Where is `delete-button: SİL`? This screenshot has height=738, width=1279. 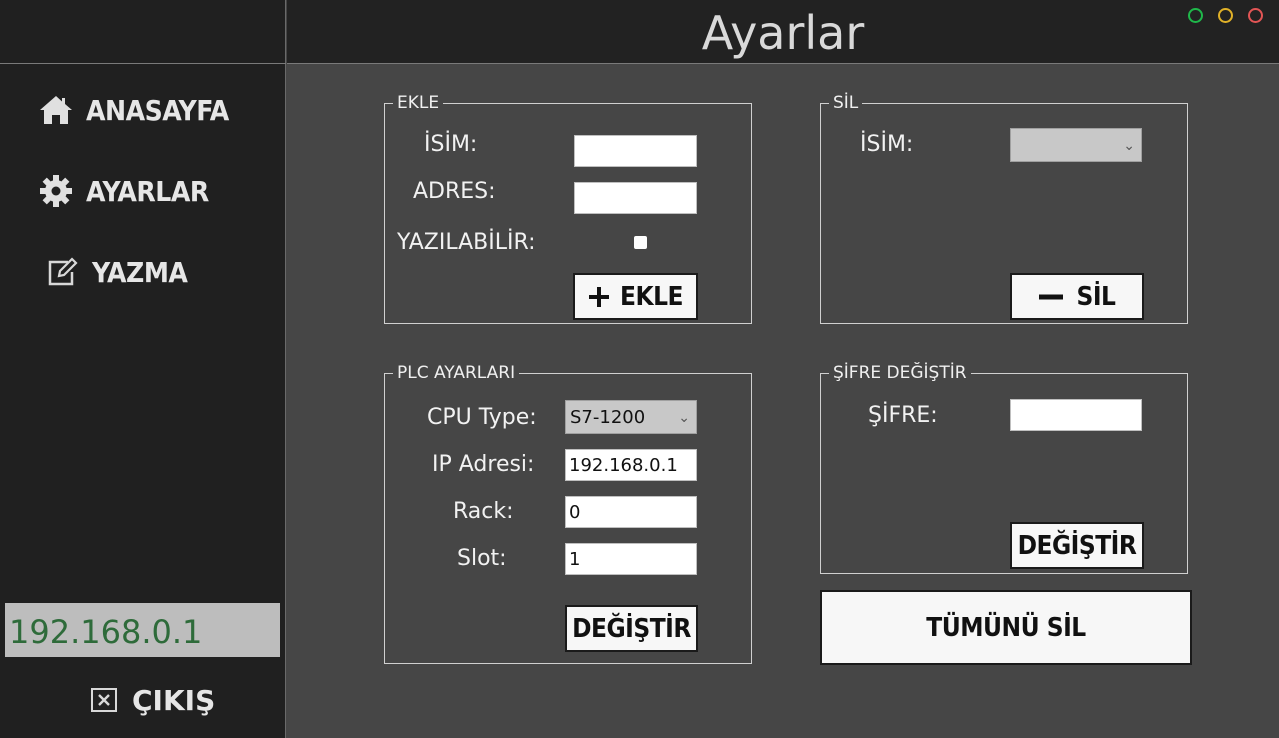 delete-button: SİL is located at coordinates (1077, 296).